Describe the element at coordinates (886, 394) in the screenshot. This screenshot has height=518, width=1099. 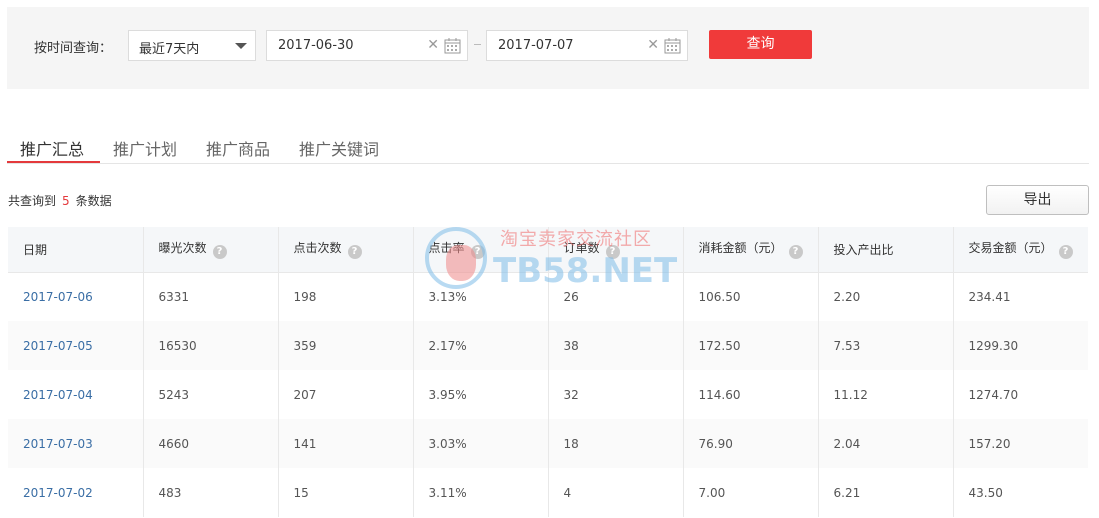
I see `table-cell: 11.12` at that location.